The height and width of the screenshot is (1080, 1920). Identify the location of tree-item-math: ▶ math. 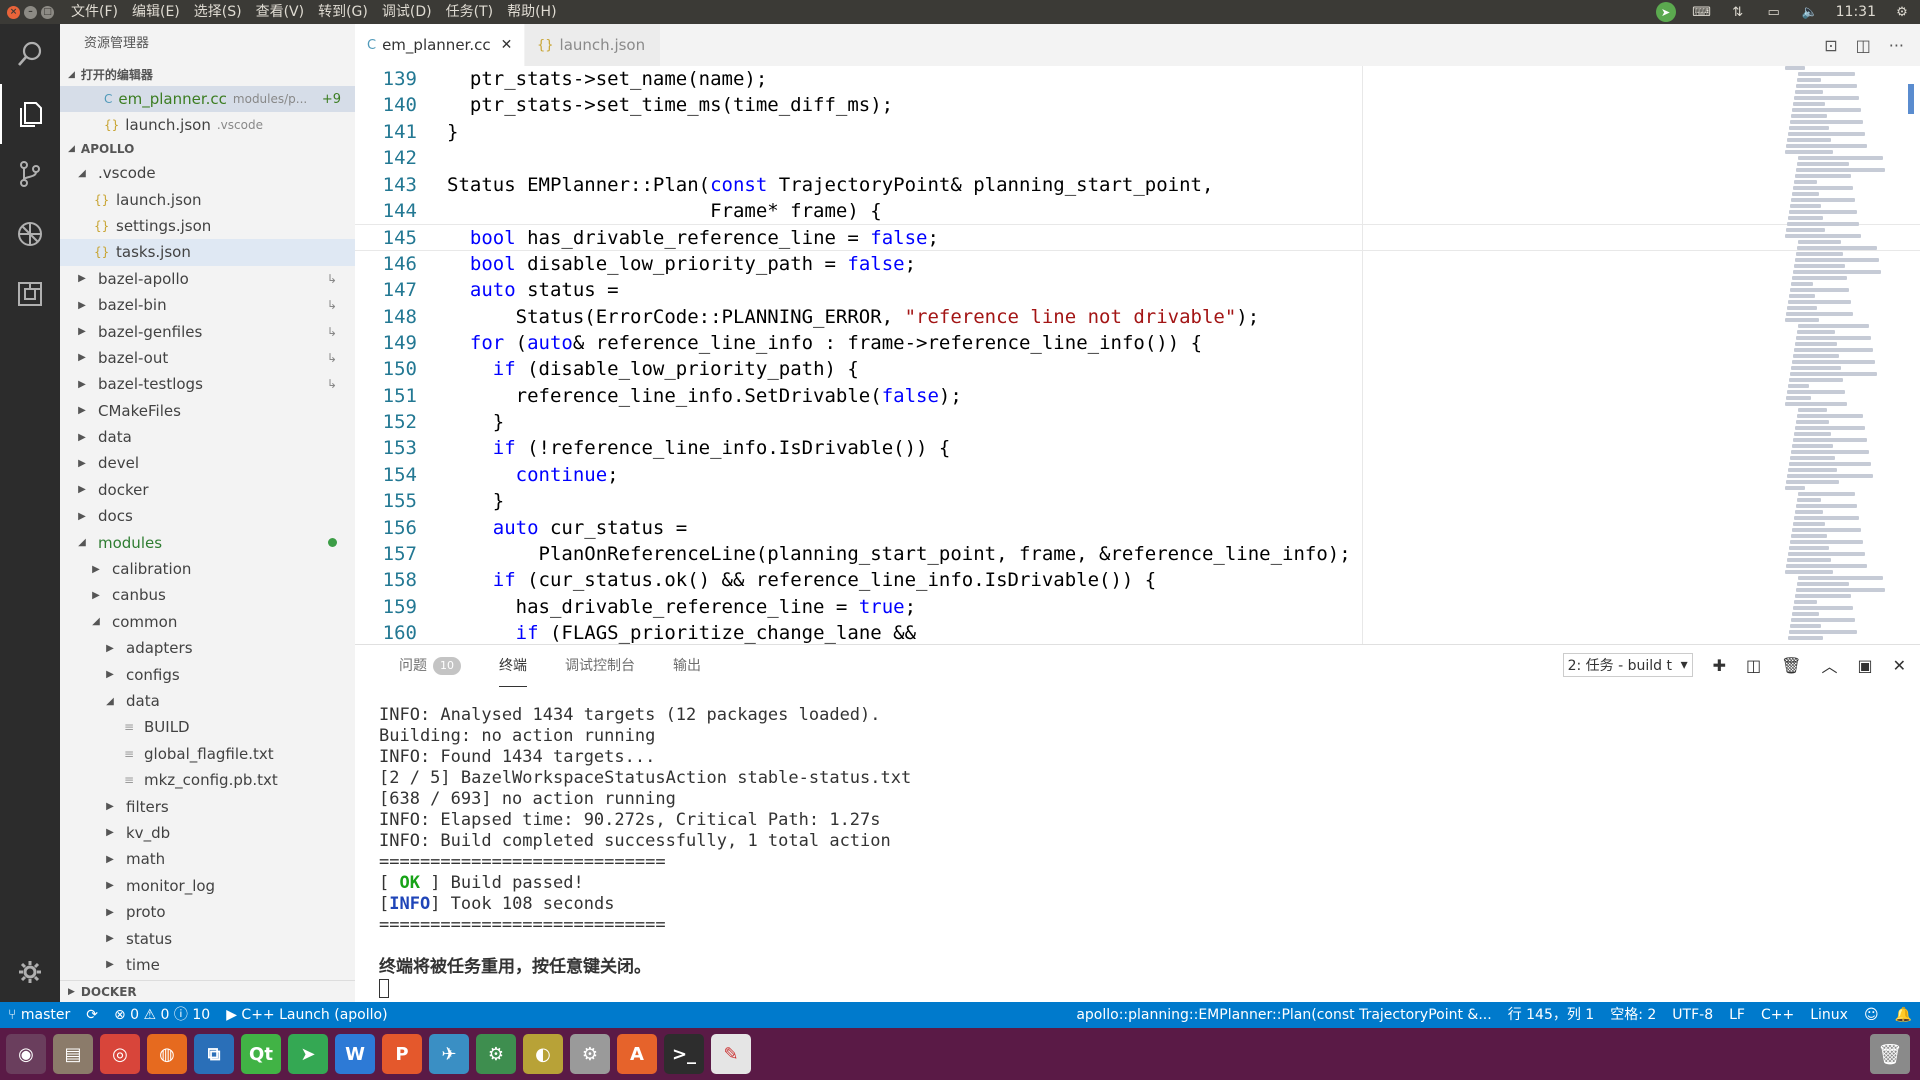
(207, 859).